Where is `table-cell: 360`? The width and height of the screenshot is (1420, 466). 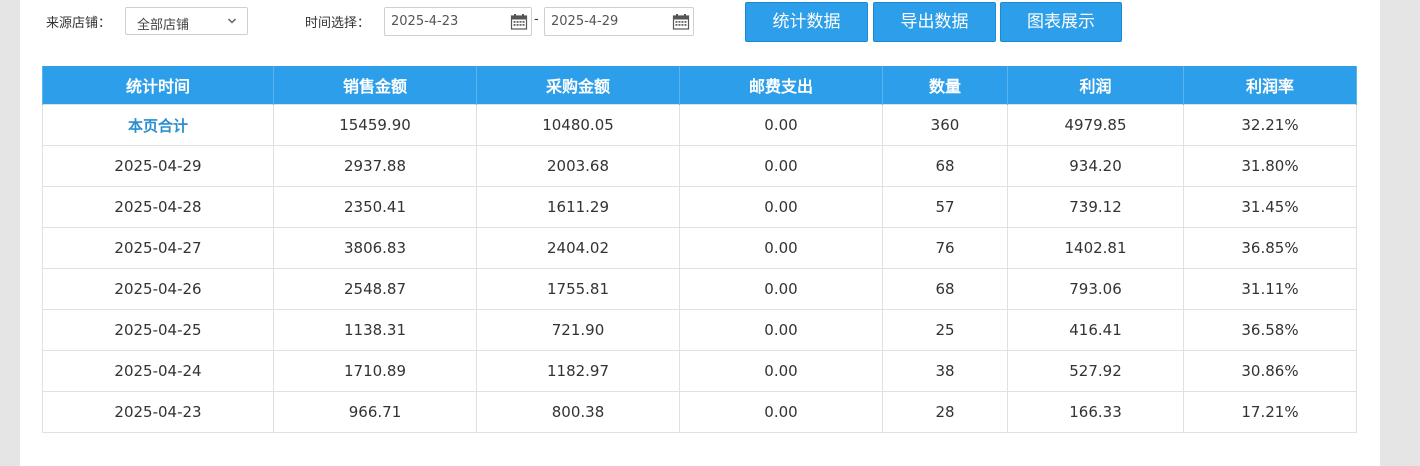 table-cell: 360 is located at coordinates (945, 125).